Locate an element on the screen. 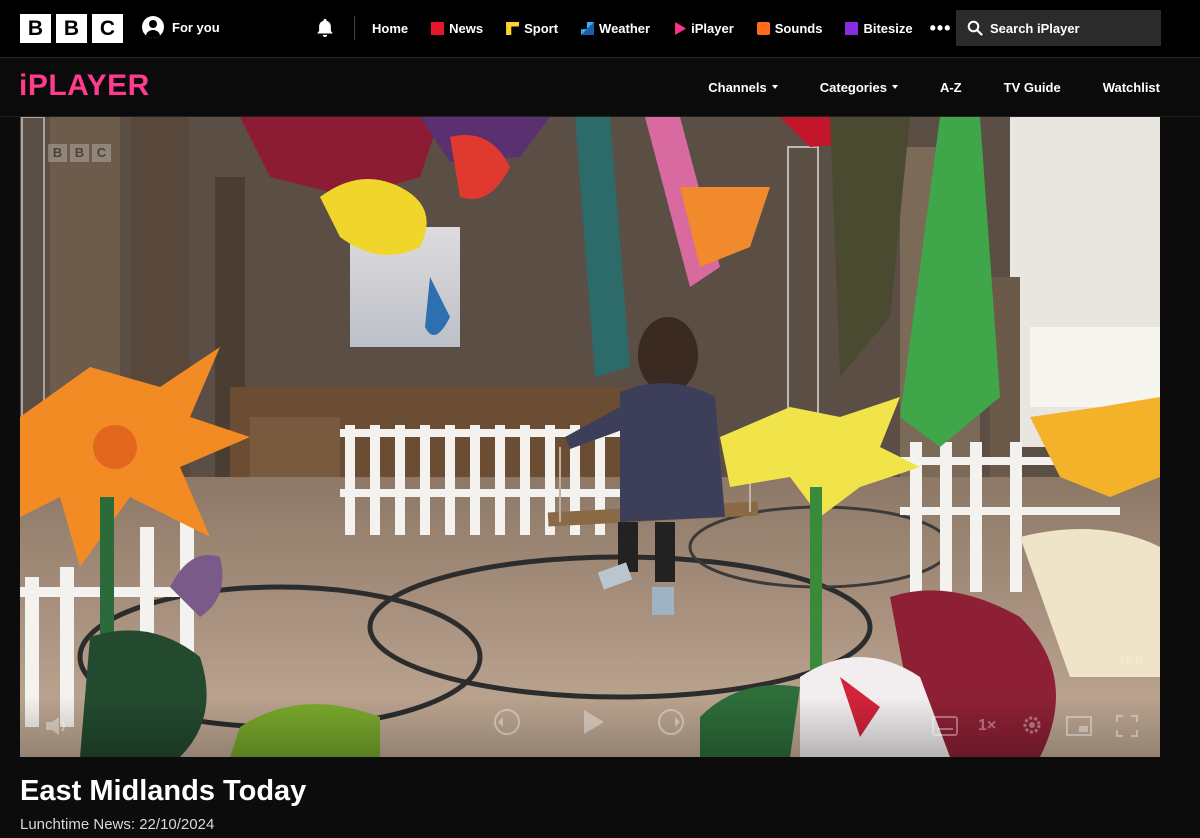  nav-link-label: Sounds is located at coordinates (798, 28).